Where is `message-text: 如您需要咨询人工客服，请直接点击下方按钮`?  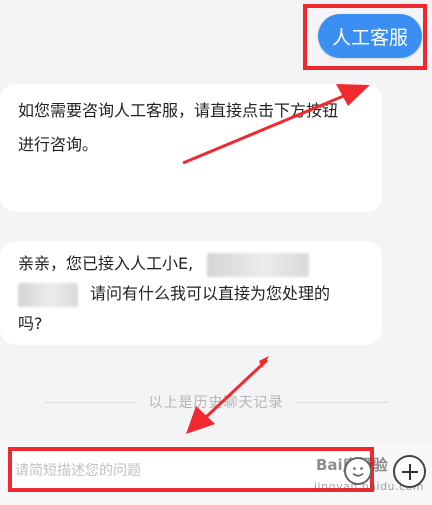 message-text: 如您需要咨询人工客服，请直接点击下方按钮 is located at coordinates (178, 110).